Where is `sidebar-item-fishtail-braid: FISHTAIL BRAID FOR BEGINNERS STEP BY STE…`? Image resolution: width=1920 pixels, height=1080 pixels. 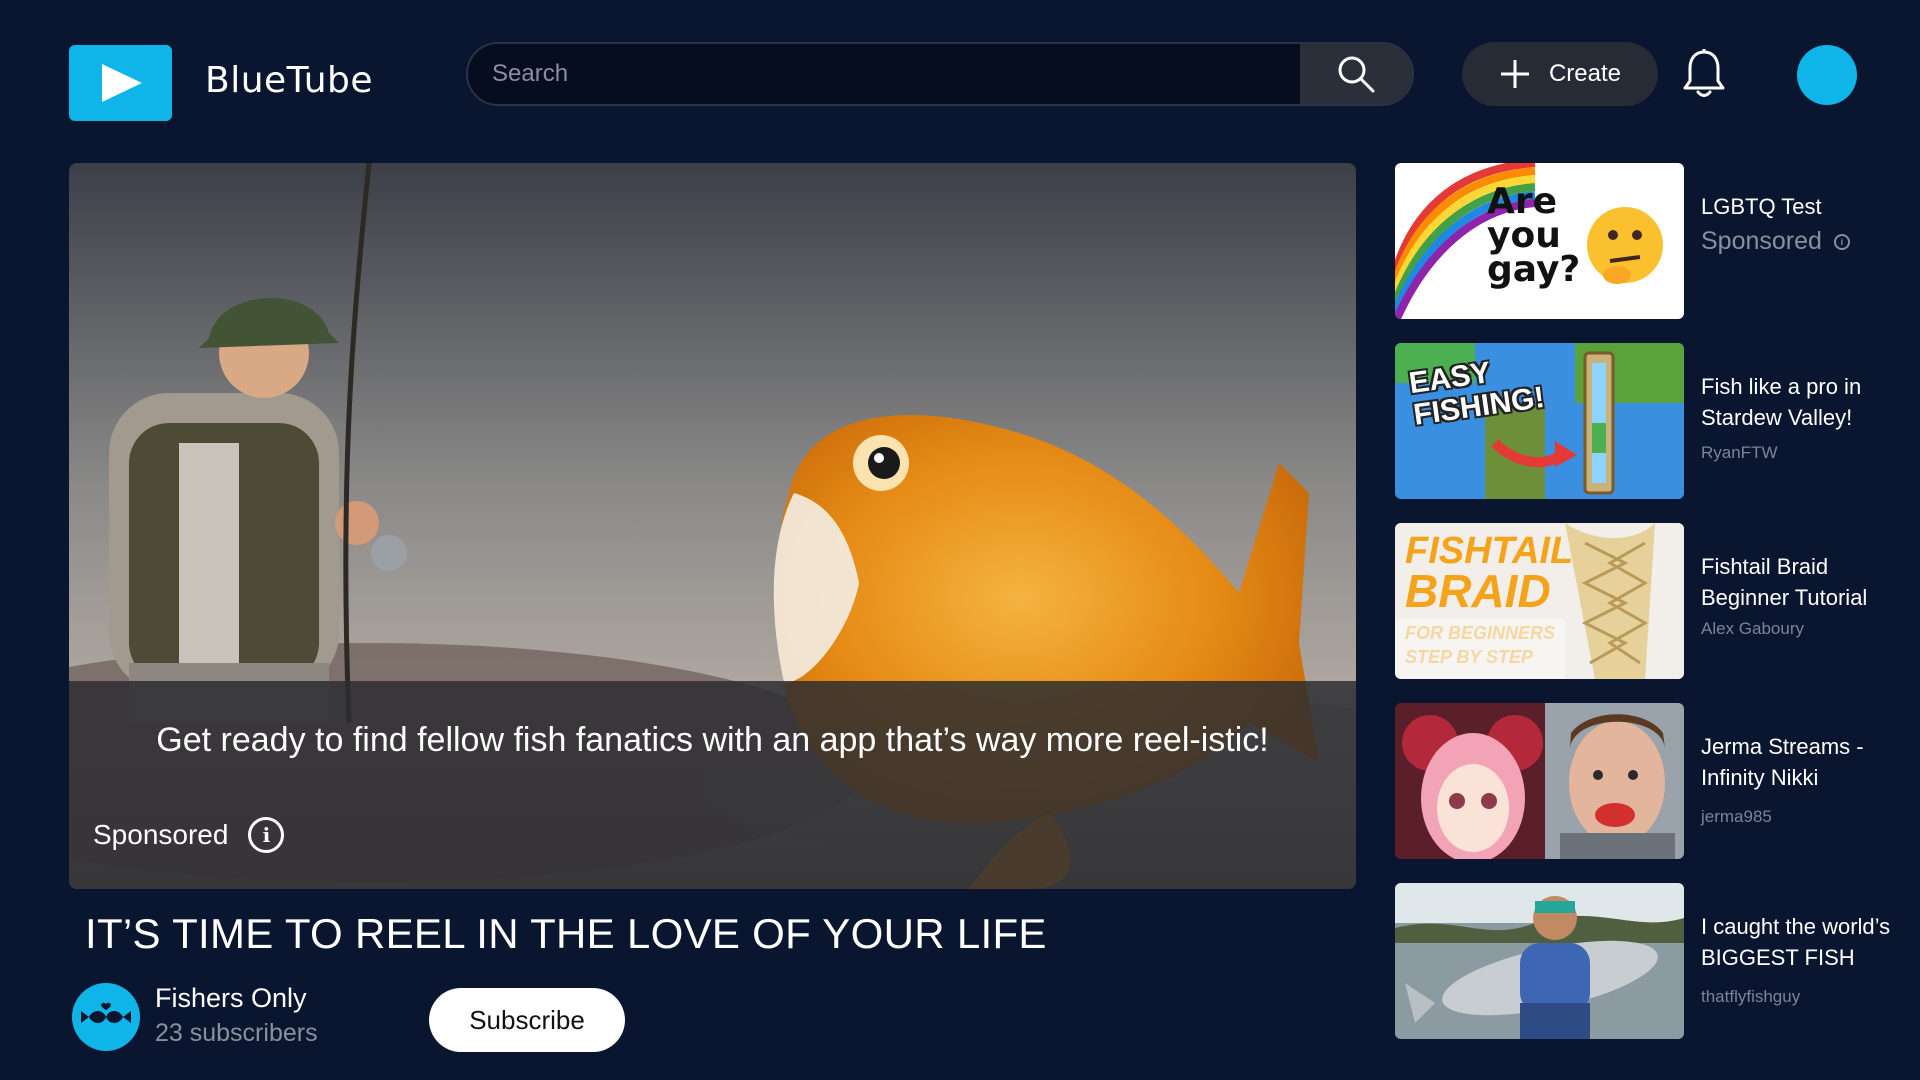
sidebar-item-fishtail-braid: FISHTAIL BRAID FOR BEGINNERS STEP BY STE… is located at coordinates (1652, 601).